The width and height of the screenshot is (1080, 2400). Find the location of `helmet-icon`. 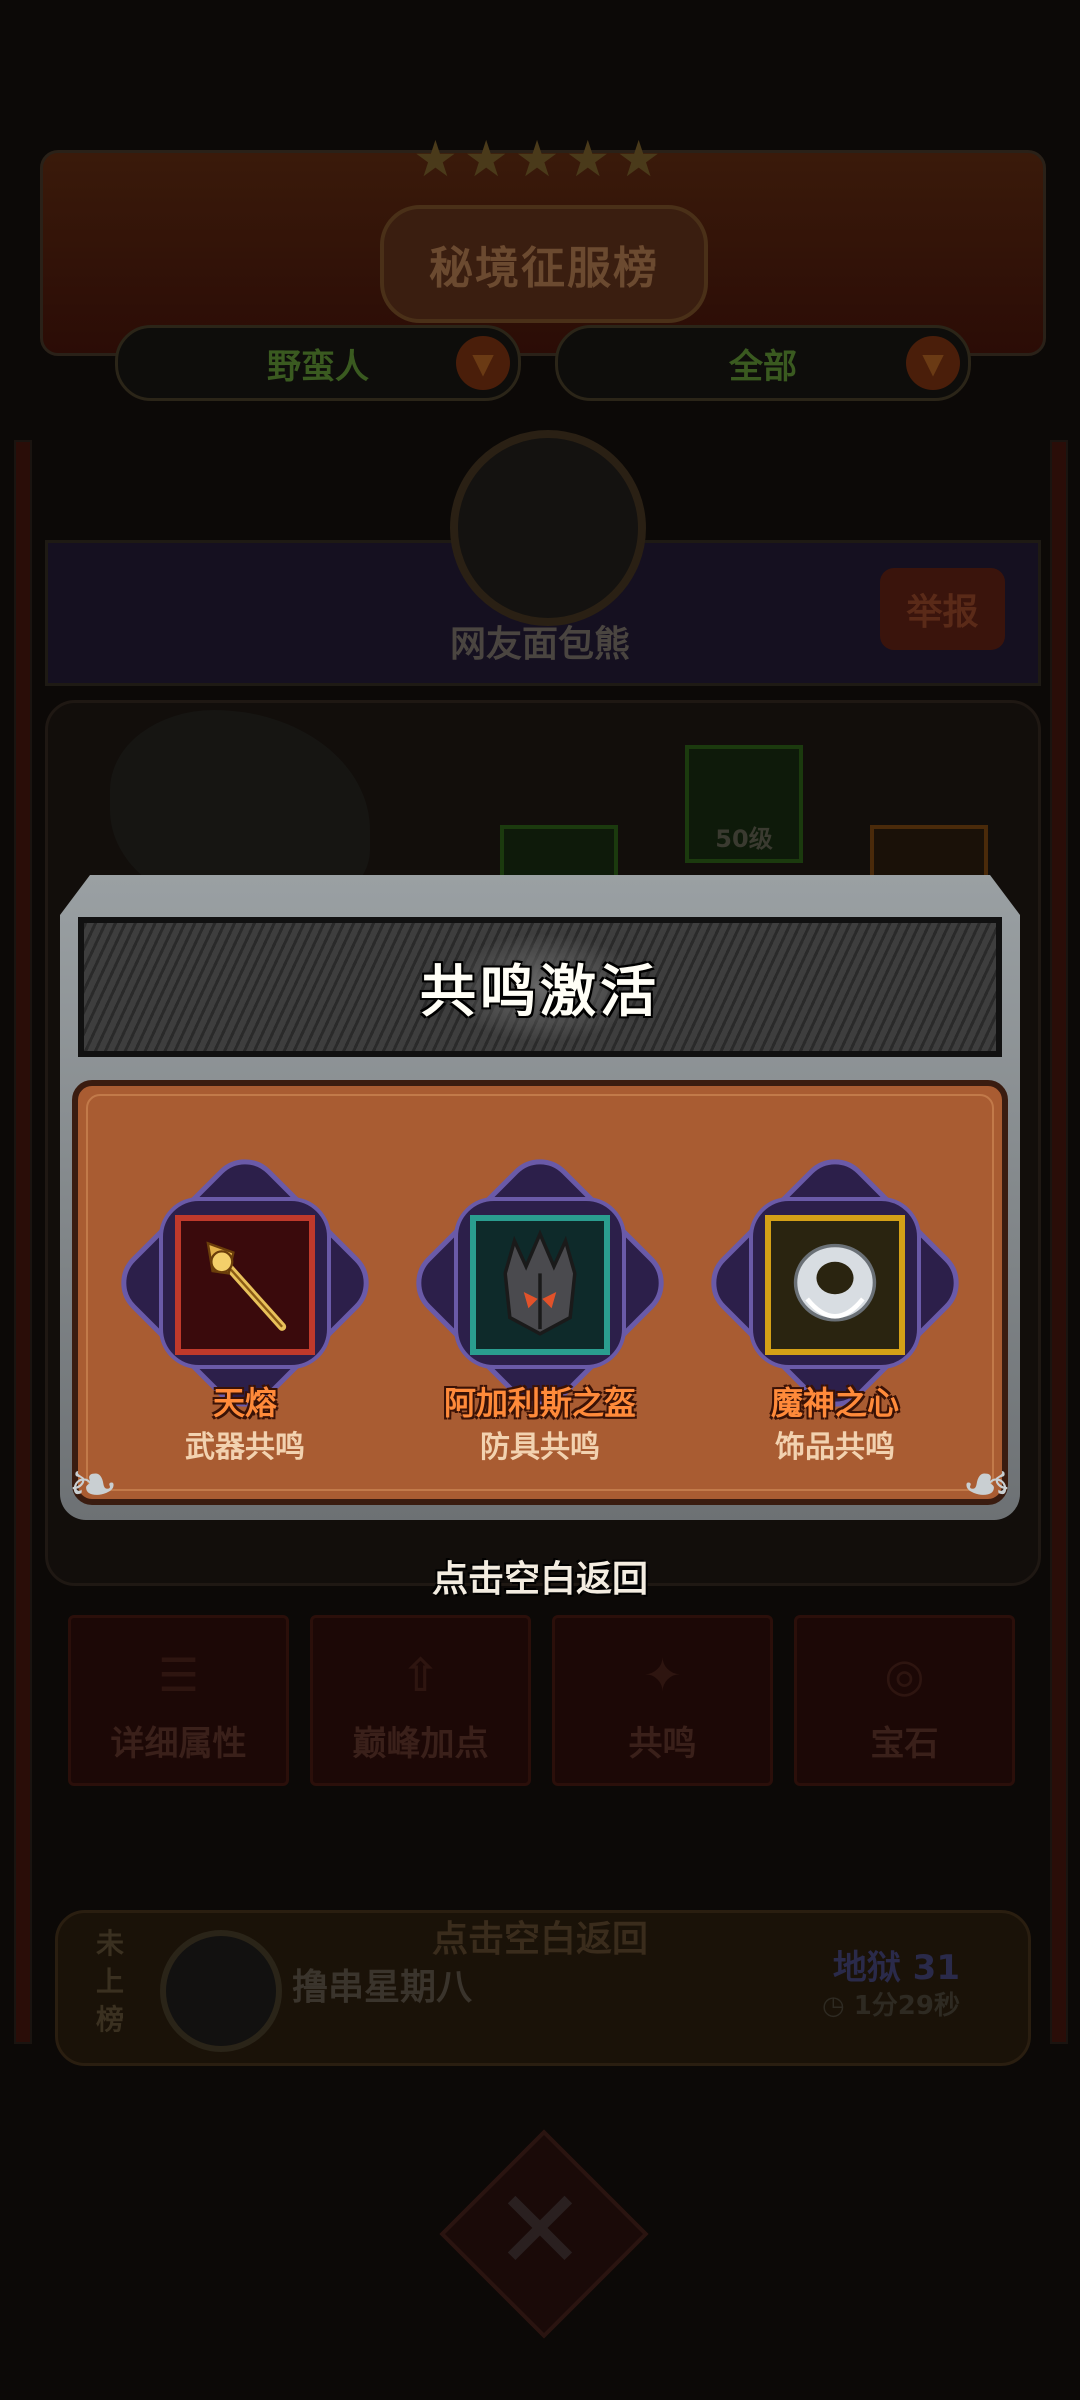

helmet-icon is located at coordinates (540, 1282).